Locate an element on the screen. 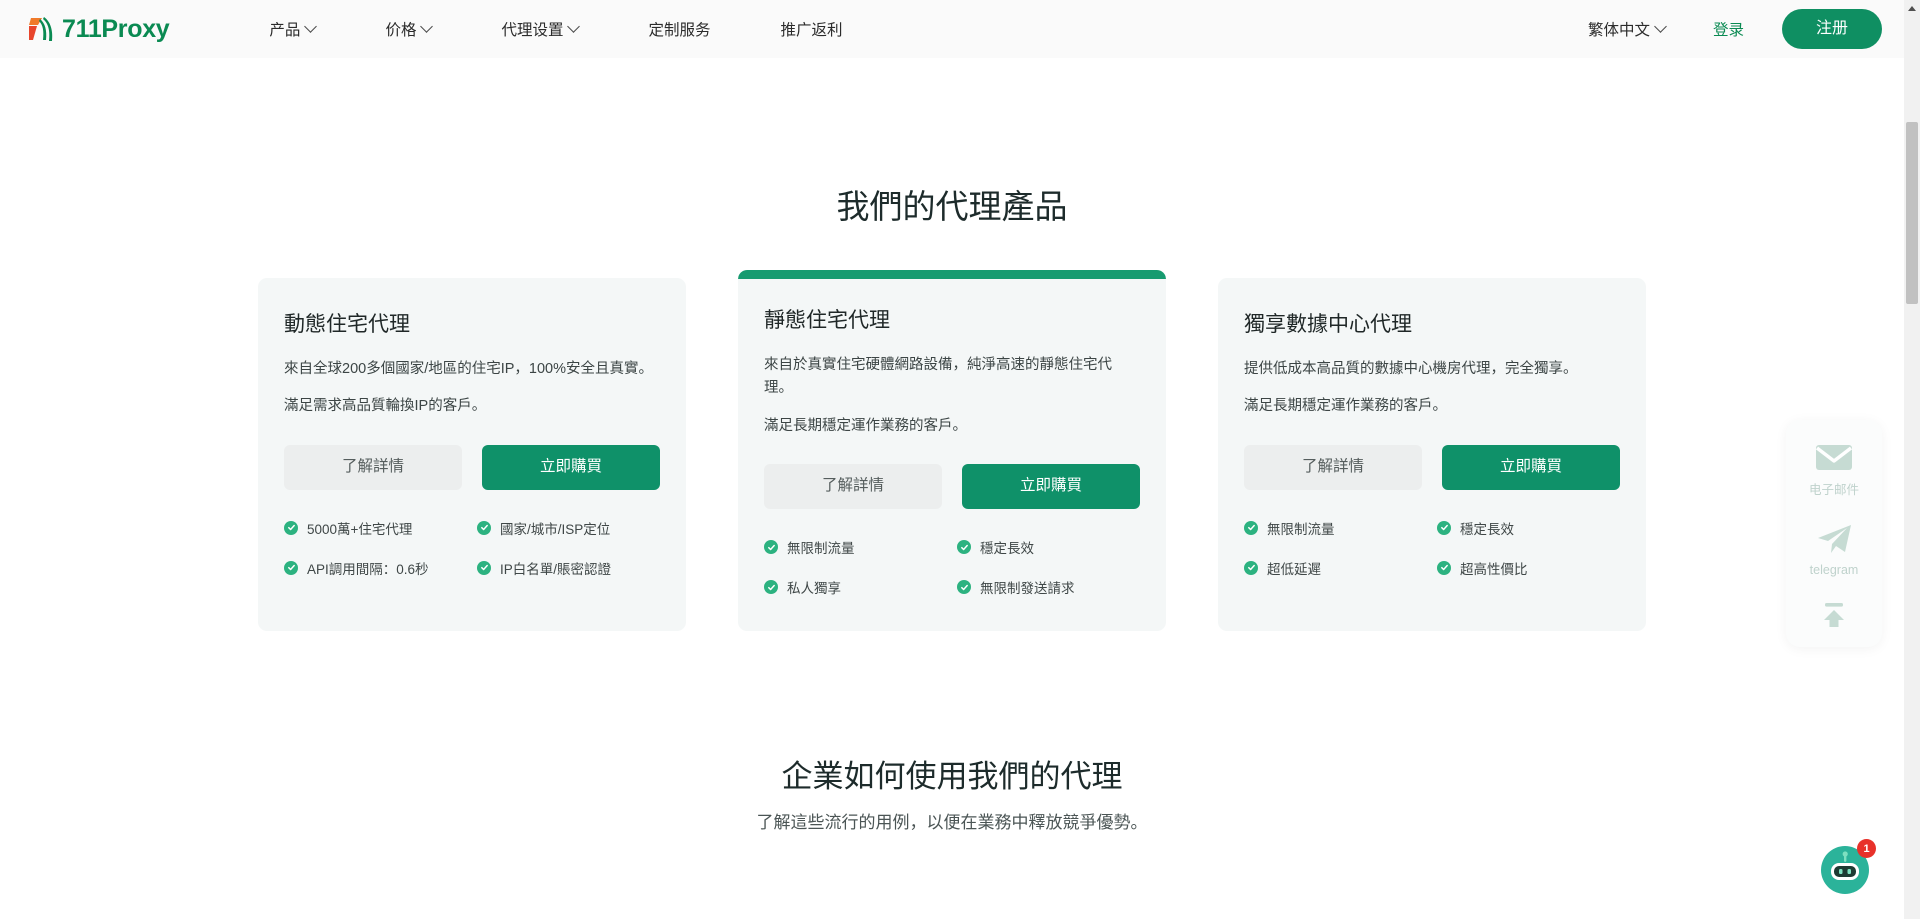 The image size is (1920, 919). feature-label: 5000萬+住宅代理 is located at coordinates (360, 529).